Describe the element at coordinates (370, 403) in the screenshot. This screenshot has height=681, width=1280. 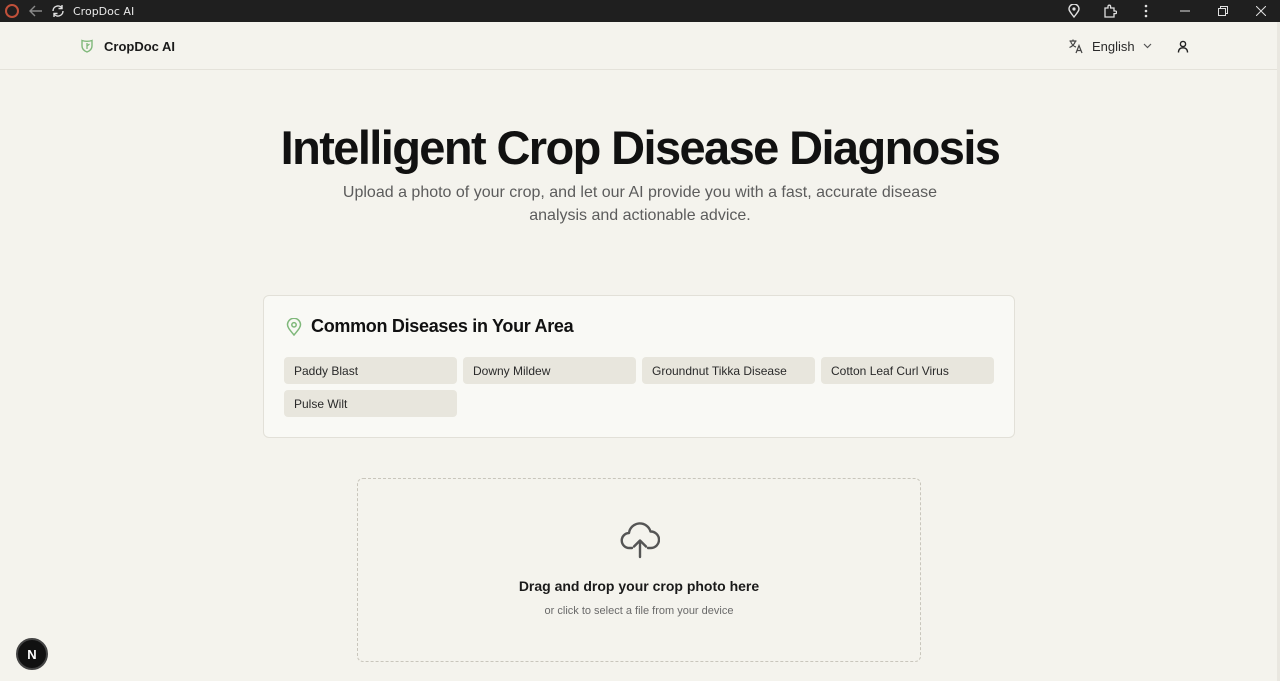
I see `disease-chip: Pulse Wilt` at that location.